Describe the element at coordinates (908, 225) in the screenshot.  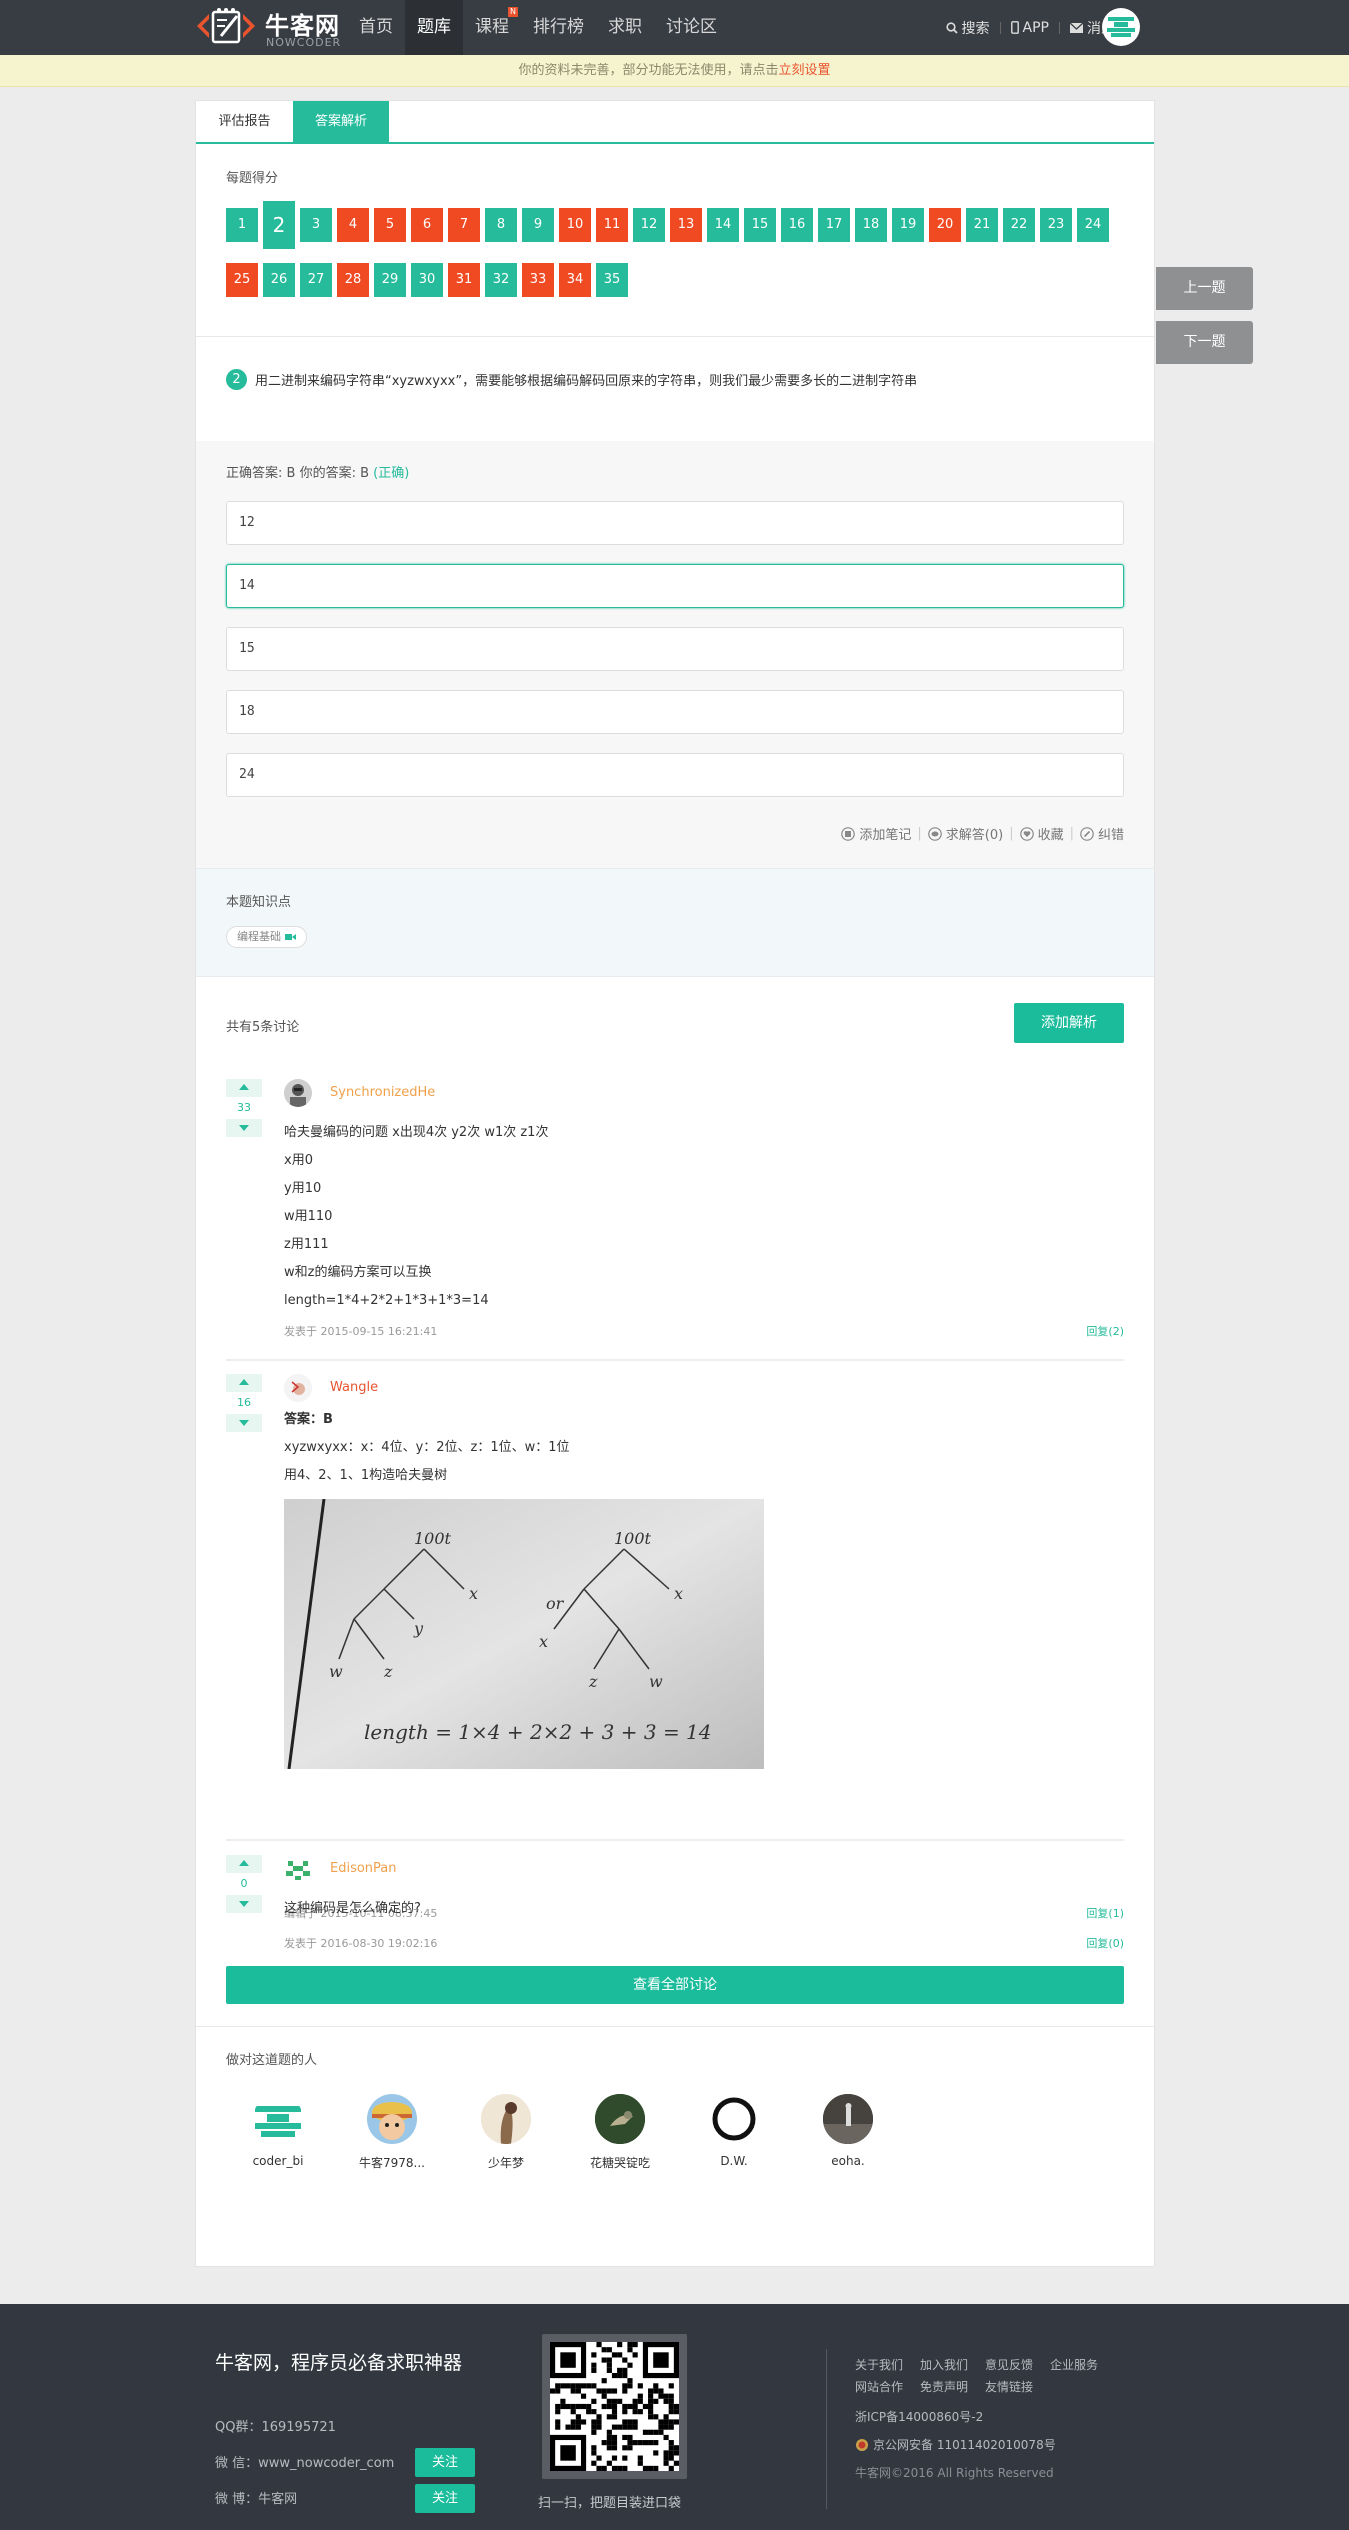
I see `score-item: 19` at that location.